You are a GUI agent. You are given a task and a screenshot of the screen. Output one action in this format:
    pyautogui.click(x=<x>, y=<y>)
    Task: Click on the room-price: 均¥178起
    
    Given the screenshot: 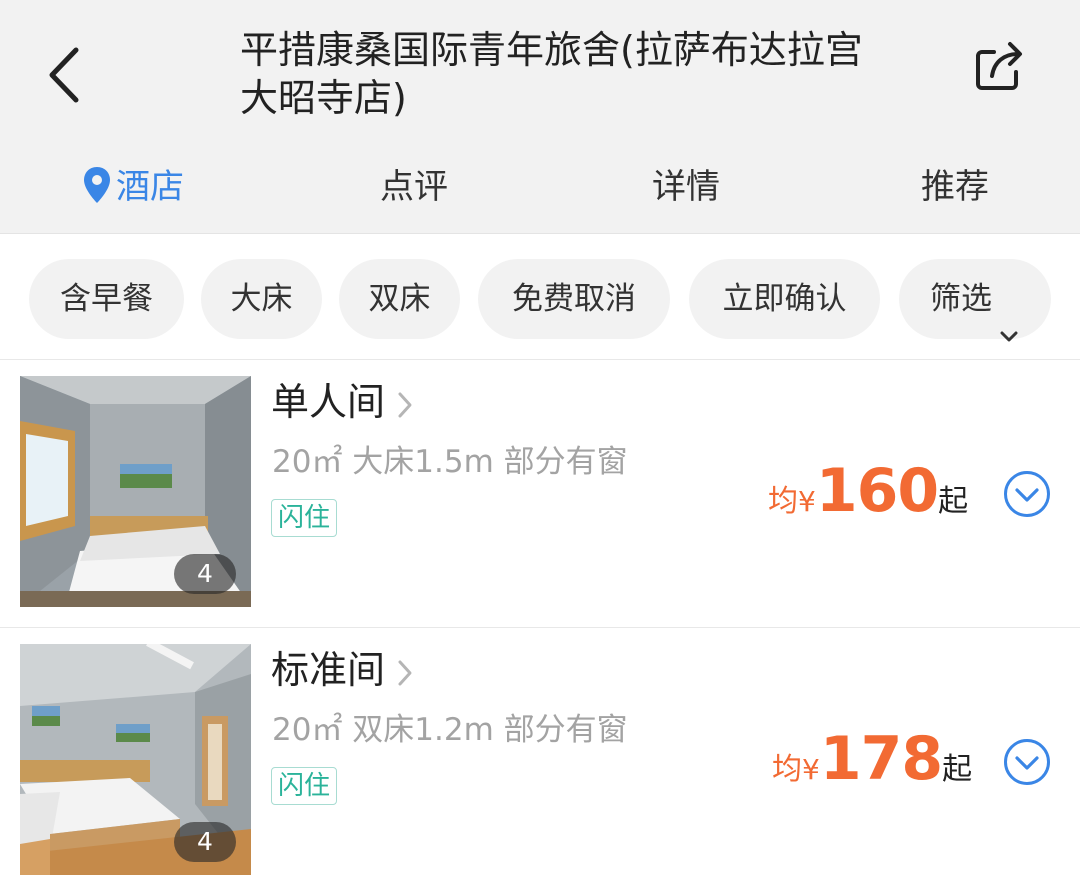 What is the action you would take?
    pyautogui.click(x=872, y=759)
    